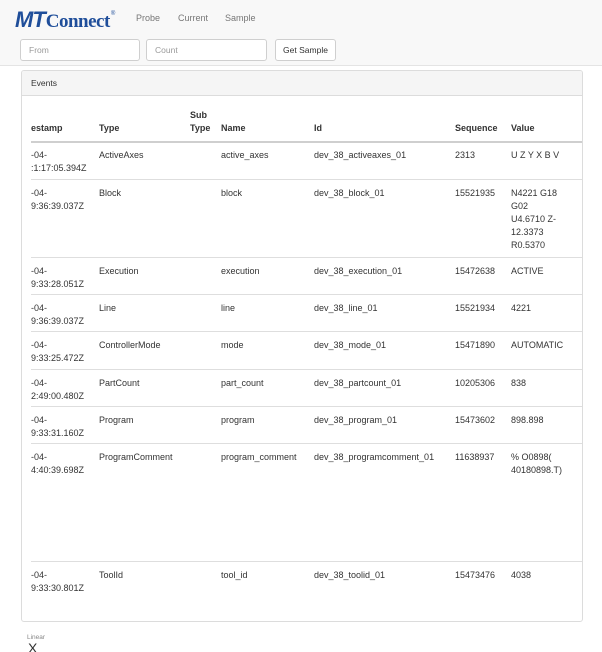  I want to click on cell-value: 4038, so click(521, 575).